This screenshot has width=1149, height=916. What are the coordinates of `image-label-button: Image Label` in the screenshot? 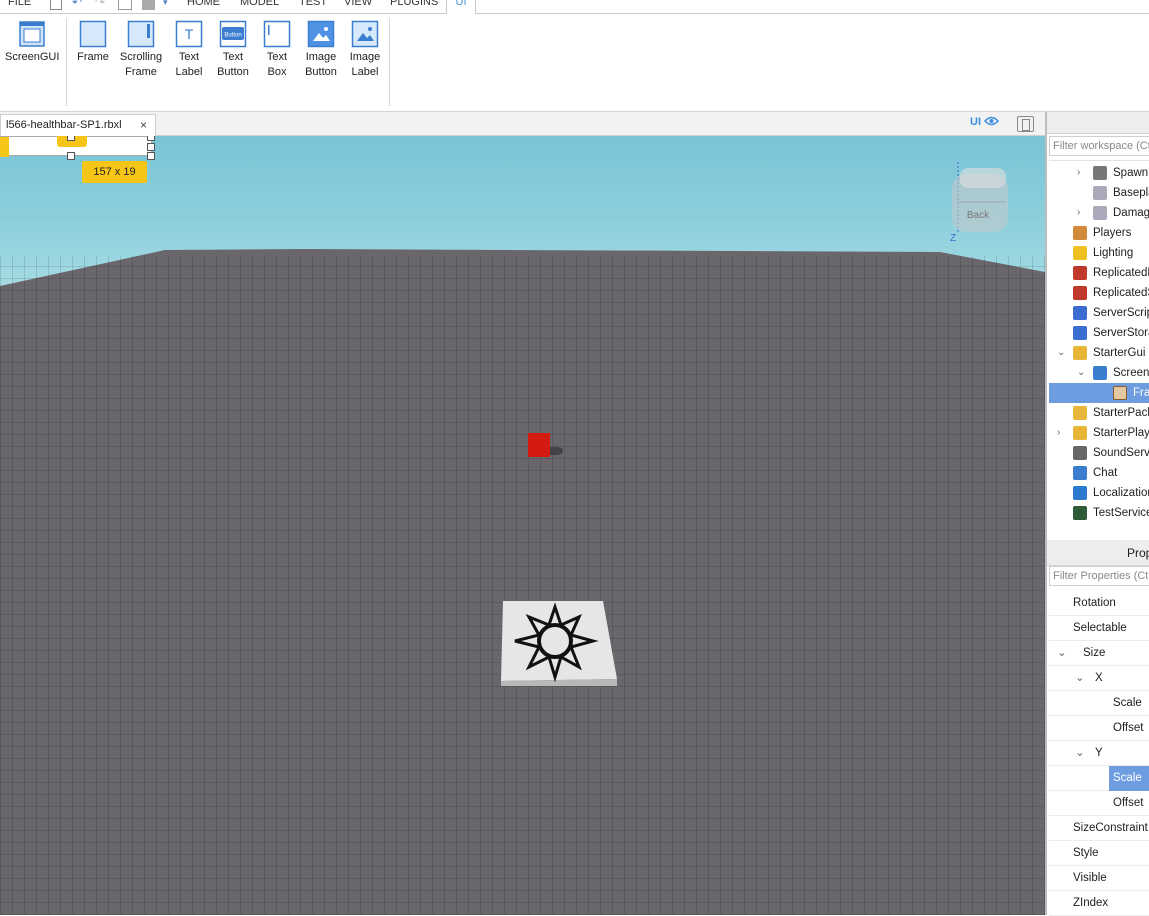 It's located at (365, 50).